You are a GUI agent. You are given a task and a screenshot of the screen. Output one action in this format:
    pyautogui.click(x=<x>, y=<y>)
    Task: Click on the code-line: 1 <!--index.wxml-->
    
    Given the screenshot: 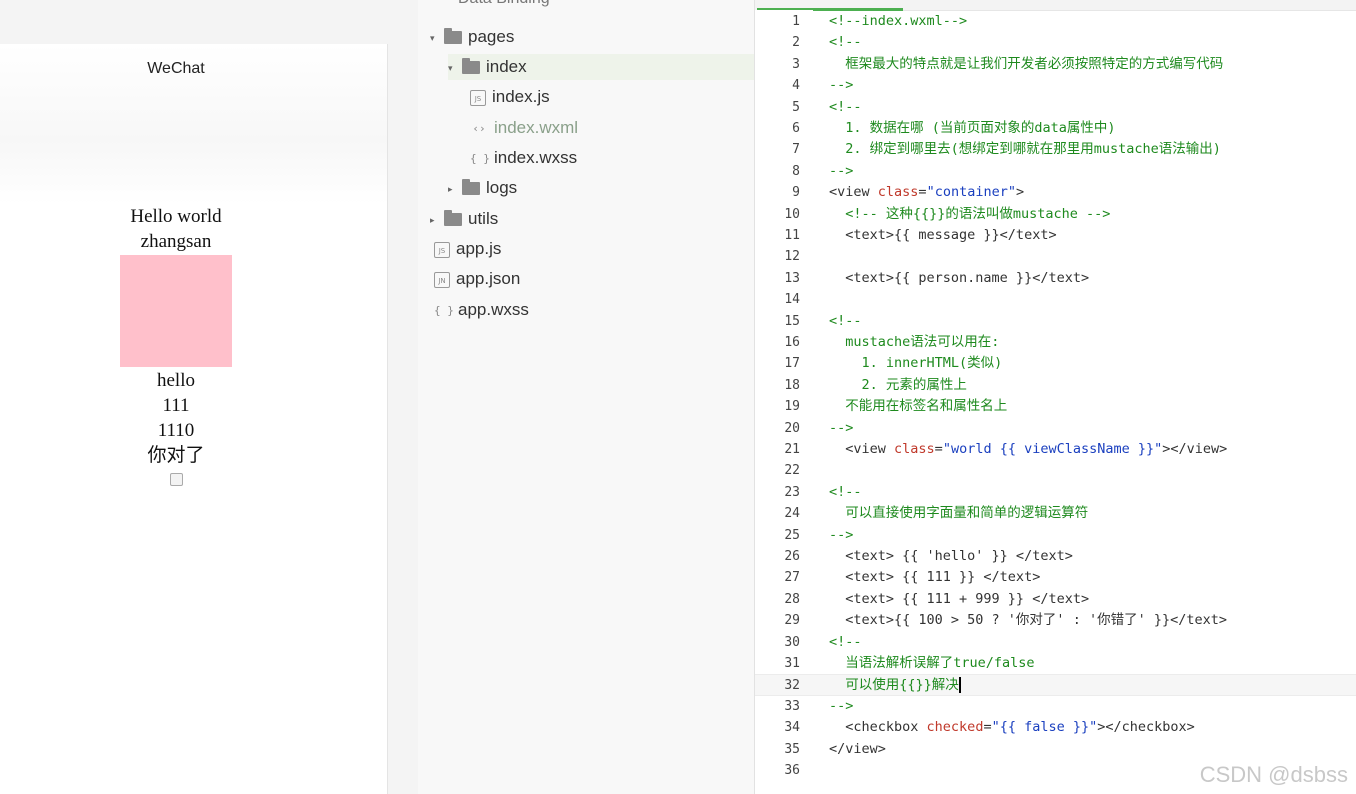 What is the action you would take?
    pyautogui.click(x=1055, y=21)
    